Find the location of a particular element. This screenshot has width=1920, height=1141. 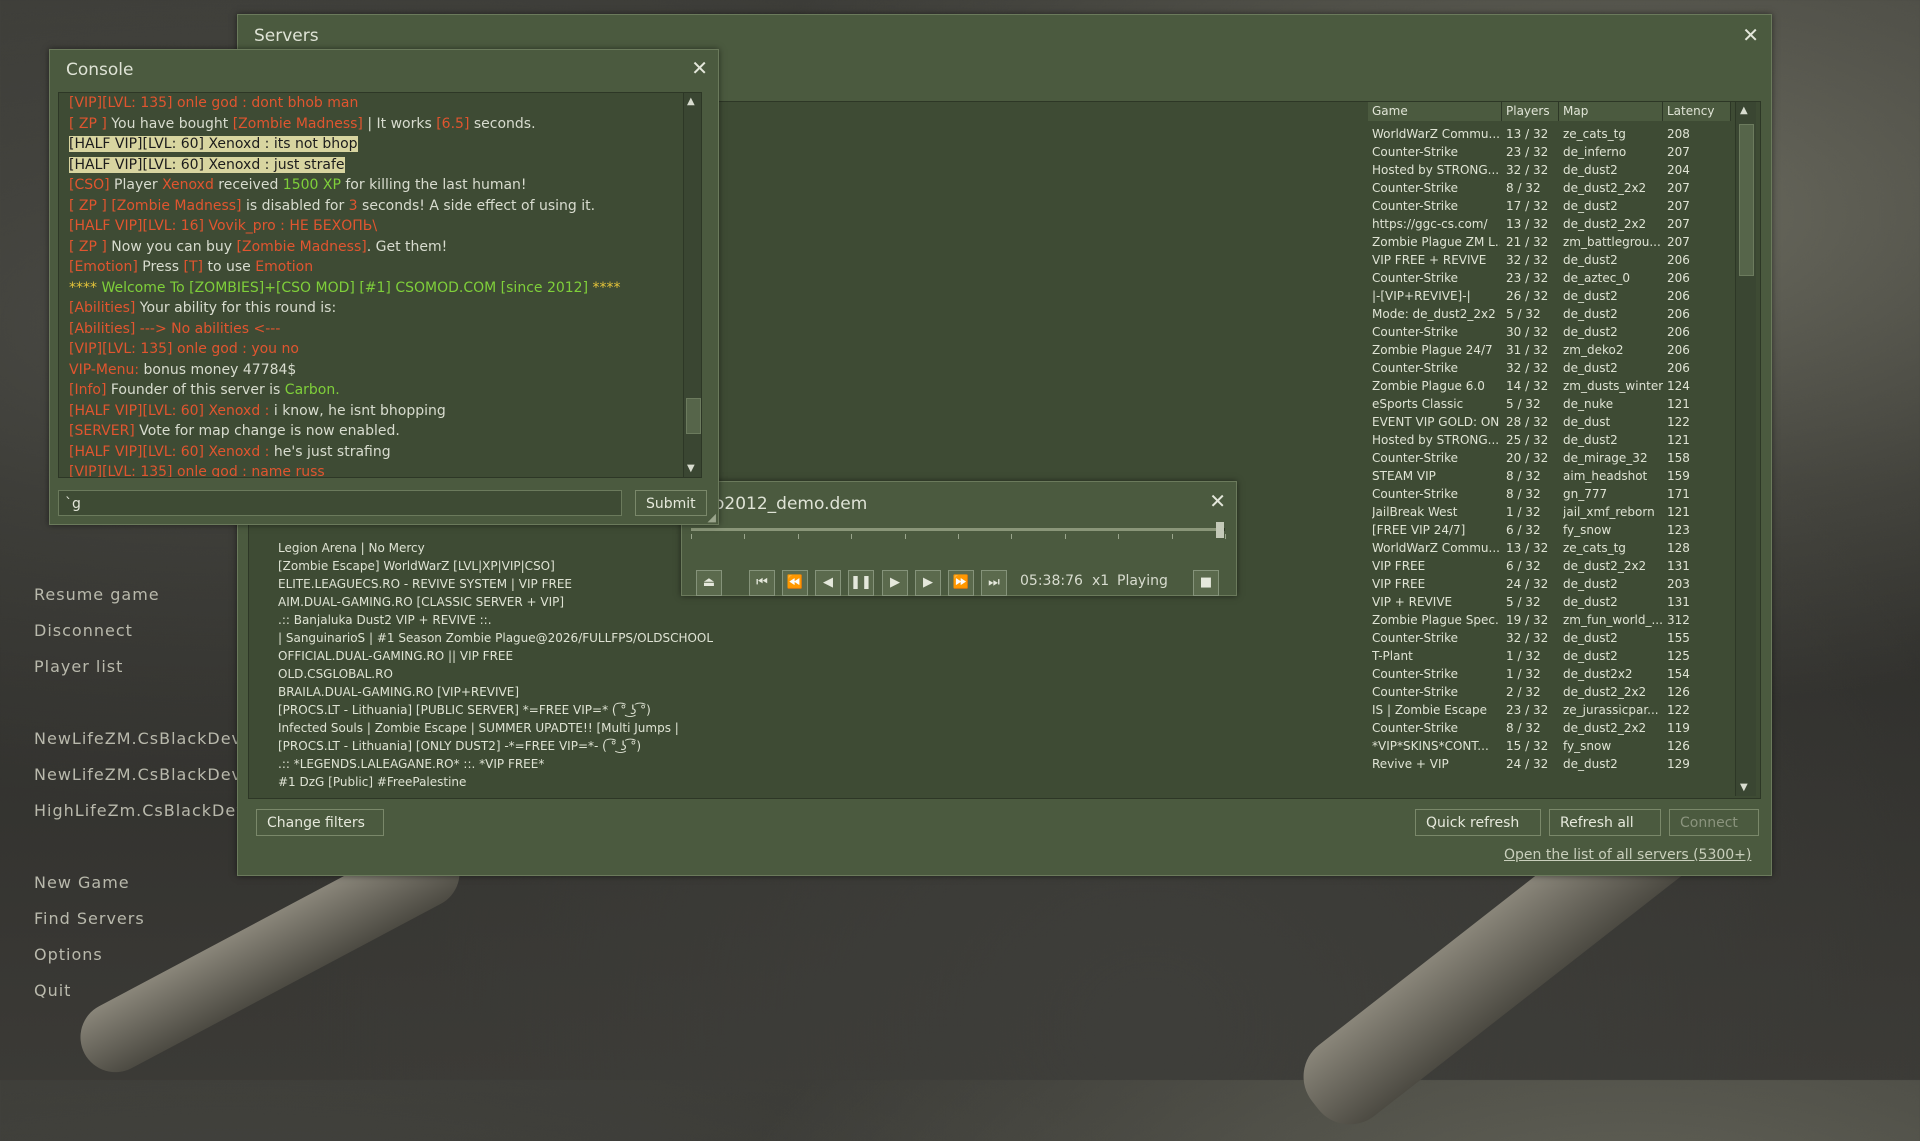

server-game: Zombie Plague 6.0 is located at coordinates (1428, 386).